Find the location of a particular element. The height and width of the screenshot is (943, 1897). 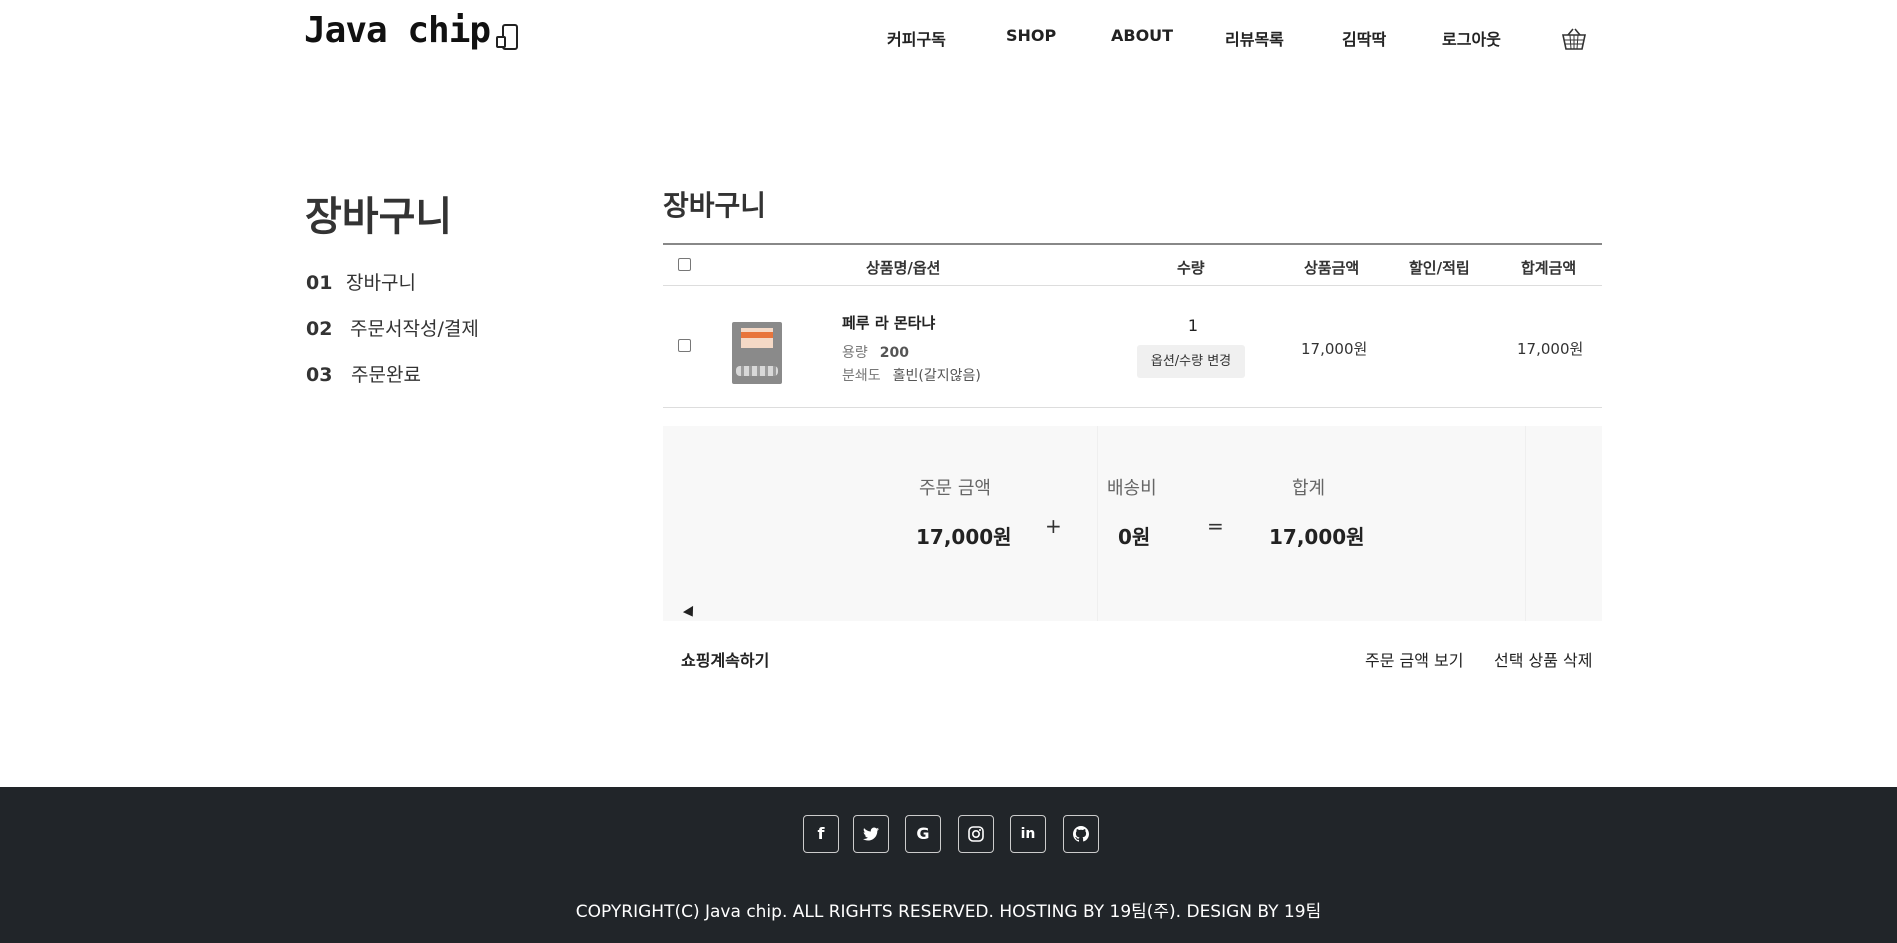

product-option: 용량 200 is located at coordinates (875, 352).